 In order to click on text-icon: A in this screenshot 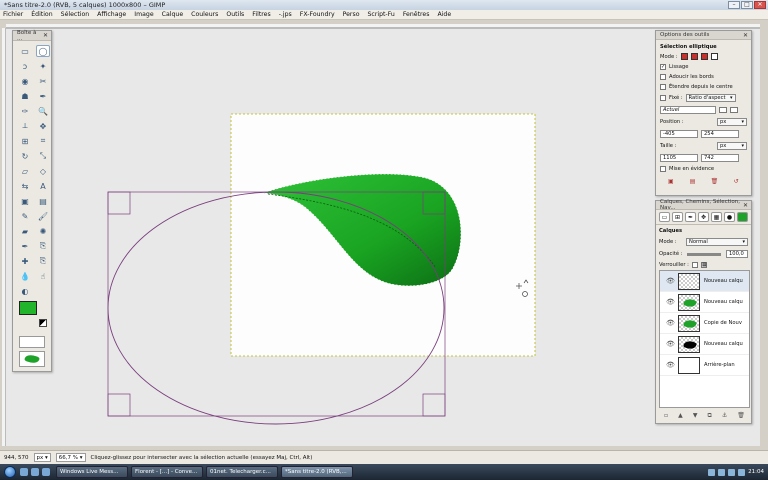, I will do `click(43, 186)`.